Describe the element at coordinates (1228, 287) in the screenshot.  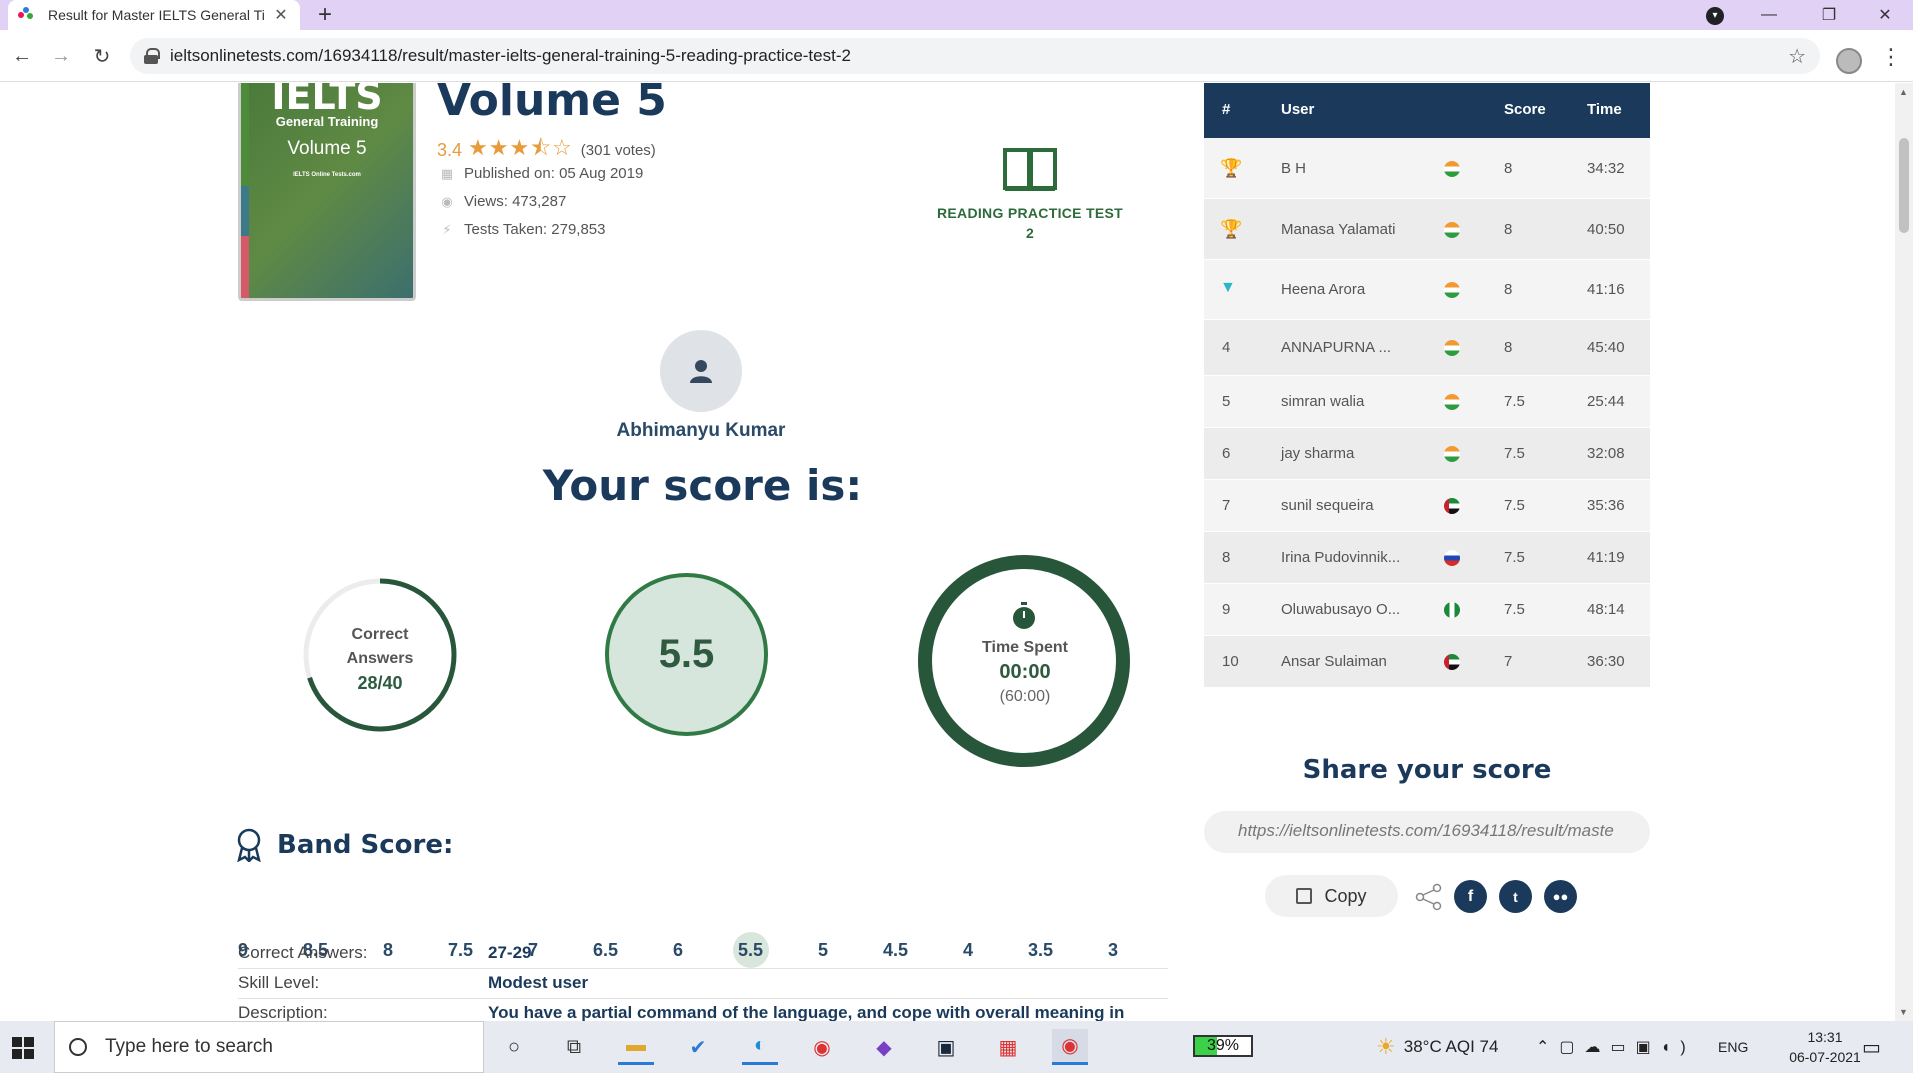
I see `diamond-trophy-icon: ▼` at that location.